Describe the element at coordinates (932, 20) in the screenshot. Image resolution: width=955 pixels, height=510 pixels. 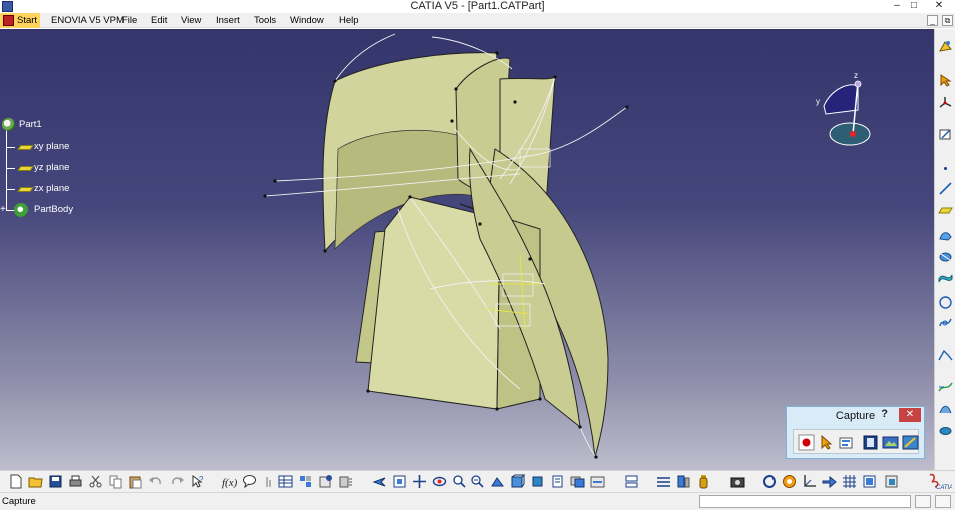
I see `doc-minimize-button: _` at that location.